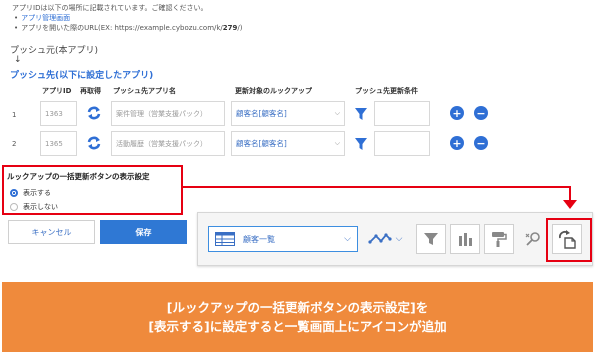 The image size is (595, 353). I want to click on row-number: 1, so click(14, 115).